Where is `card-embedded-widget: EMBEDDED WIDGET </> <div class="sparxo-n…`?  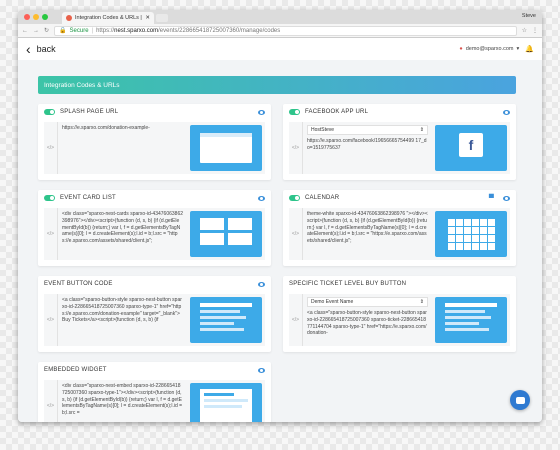 card-embedded-widget: EMBEDDED WIDGET </> <div class="sparxo-n… is located at coordinates (154, 392).